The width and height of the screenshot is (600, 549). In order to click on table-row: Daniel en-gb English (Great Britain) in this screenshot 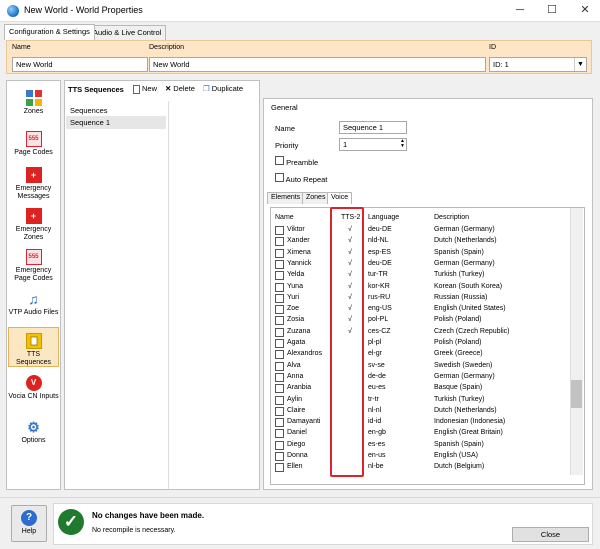, I will do `click(421, 433)`.